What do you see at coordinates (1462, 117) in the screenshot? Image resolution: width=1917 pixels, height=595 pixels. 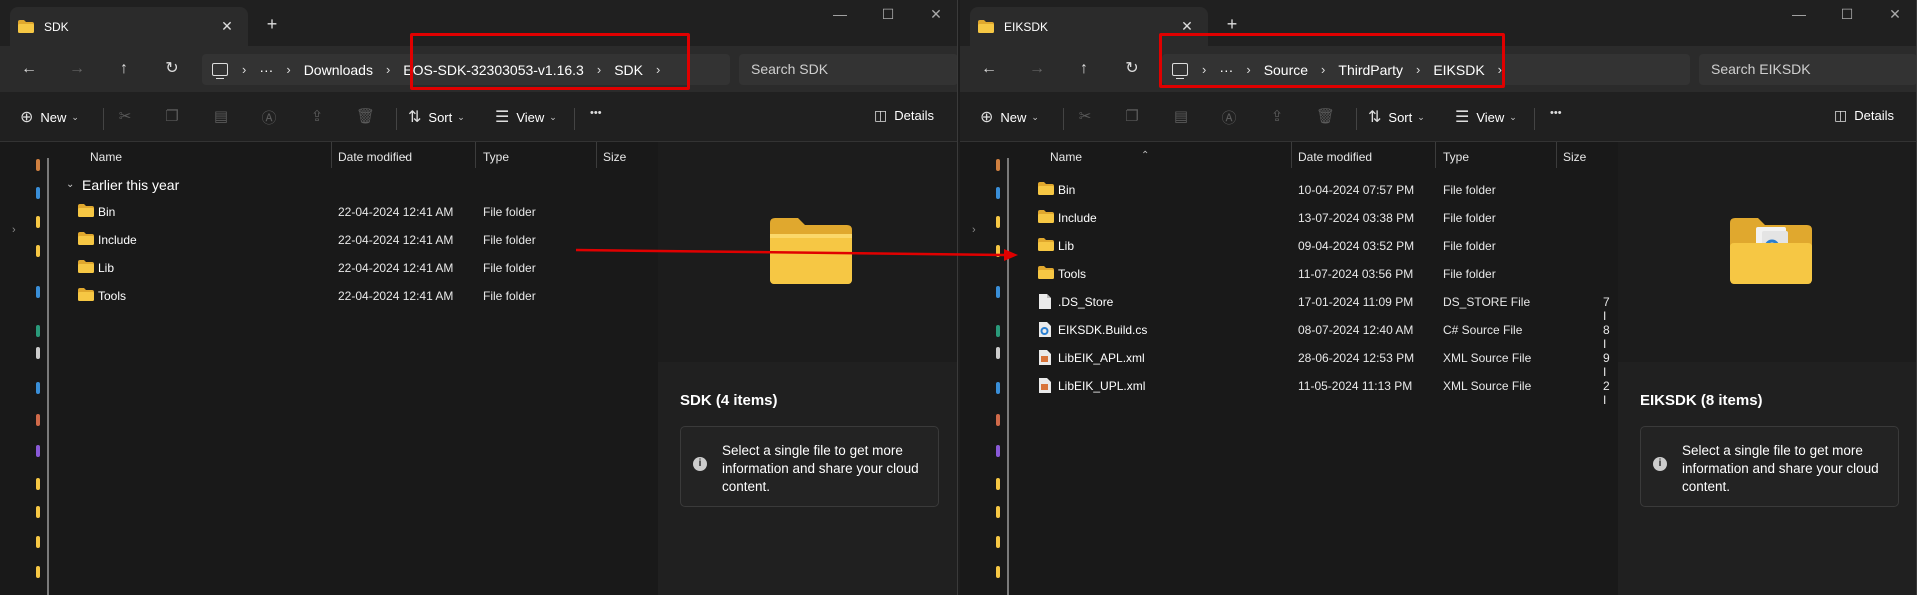 I see `view-lines-icon: ☰` at bounding box center [1462, 117].